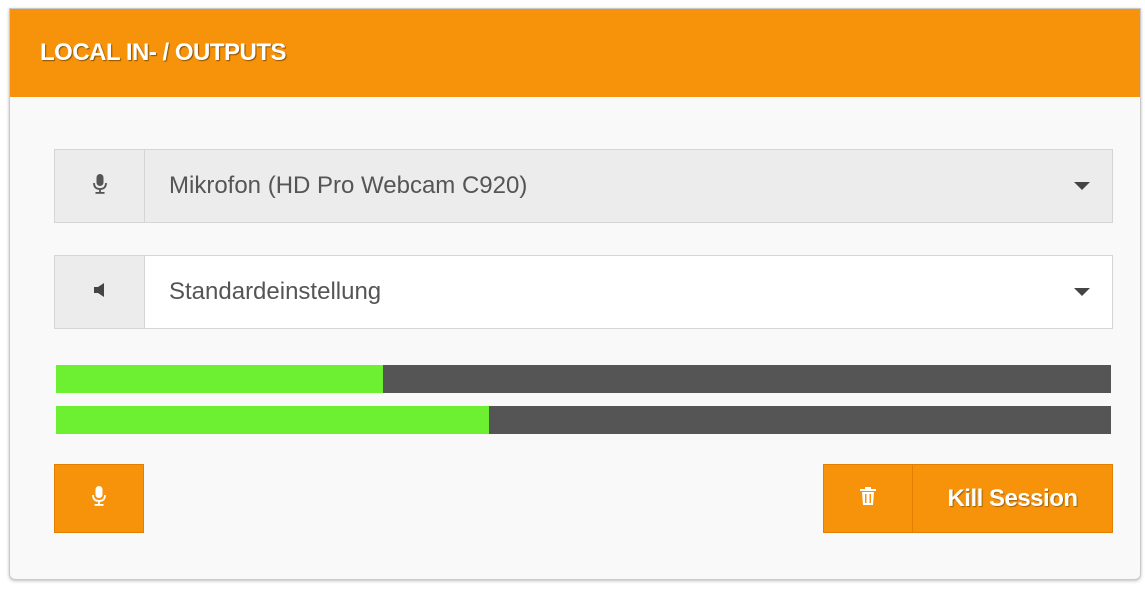 This screenshot has width=1145, height=589. What do you see at coordinates (348, 185) in the screenshot?
I see `microphone-selected-label: Mikrofon (HD Pro Webcam C920)` at bounding box center [348, 185].